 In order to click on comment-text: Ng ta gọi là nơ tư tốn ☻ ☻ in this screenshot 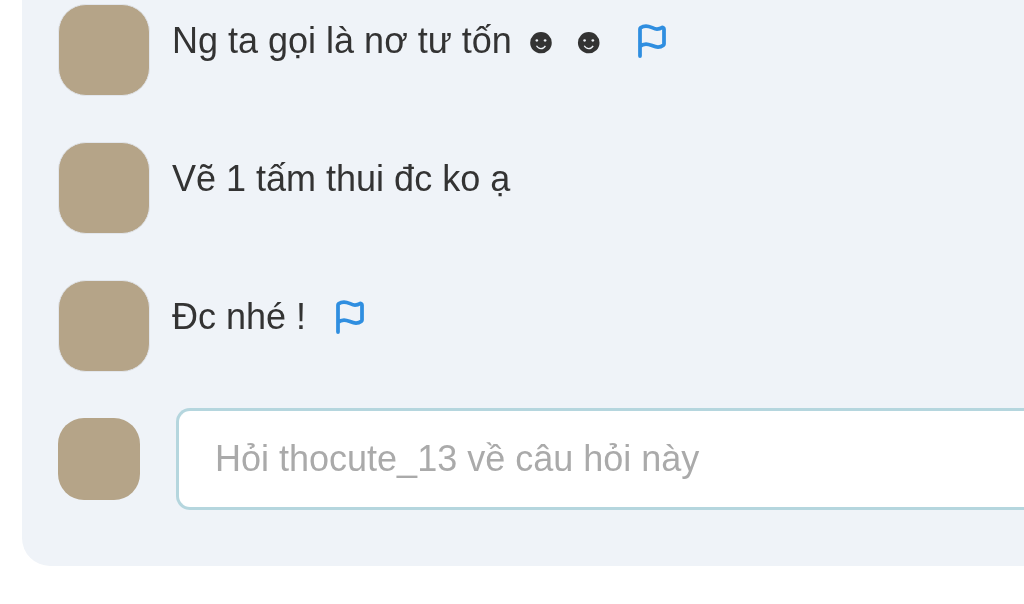, I will do `click(390, 41)`.